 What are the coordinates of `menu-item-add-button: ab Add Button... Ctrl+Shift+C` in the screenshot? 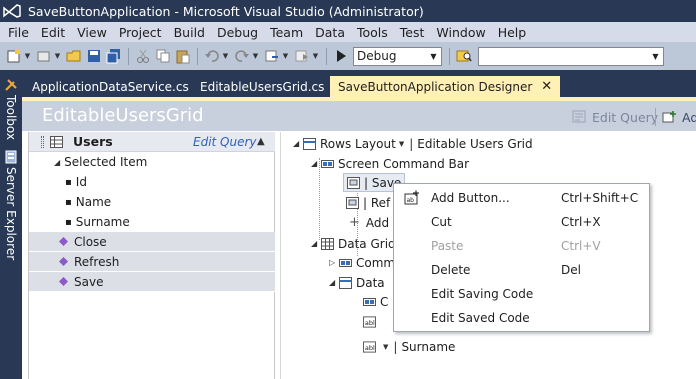 It's located at (521, 198).